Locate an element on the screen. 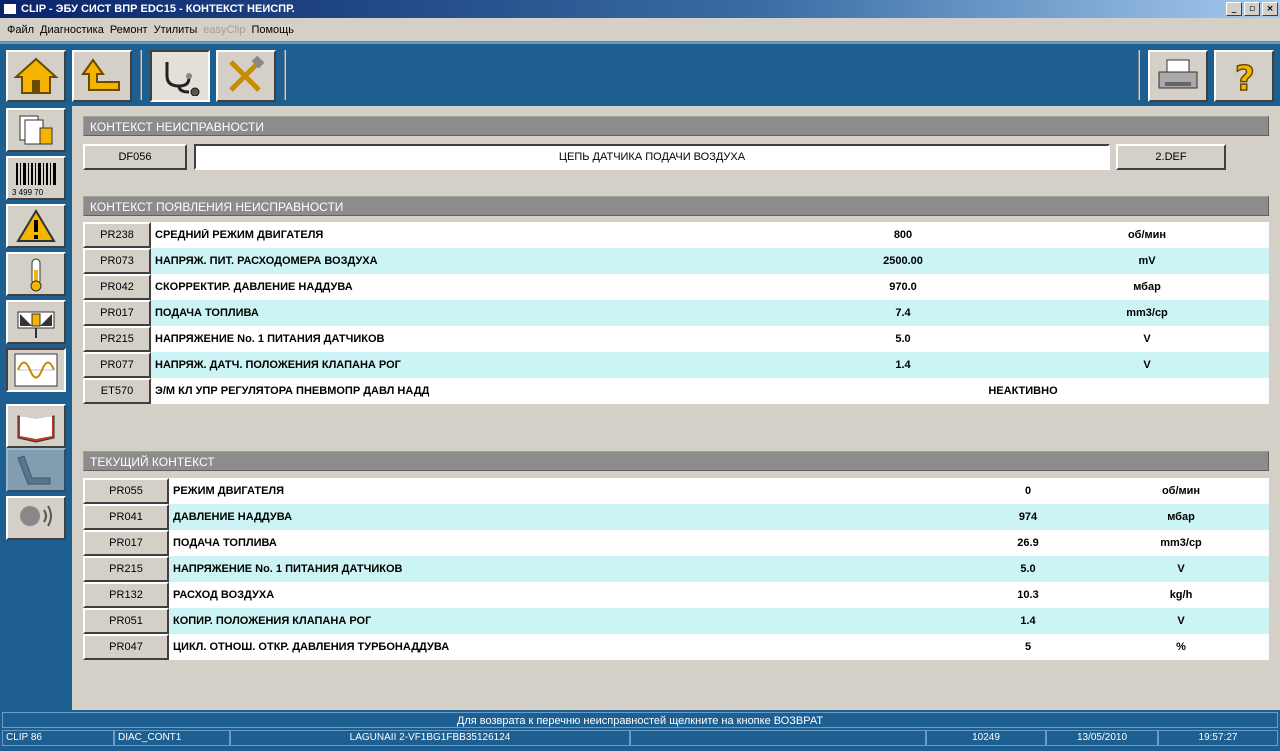  appearance-context-header: КОНТЕКСТ ПОЯВЛЕНИЯ НЕИСПРАВНОСТИ is located at coordinates (676, 206).